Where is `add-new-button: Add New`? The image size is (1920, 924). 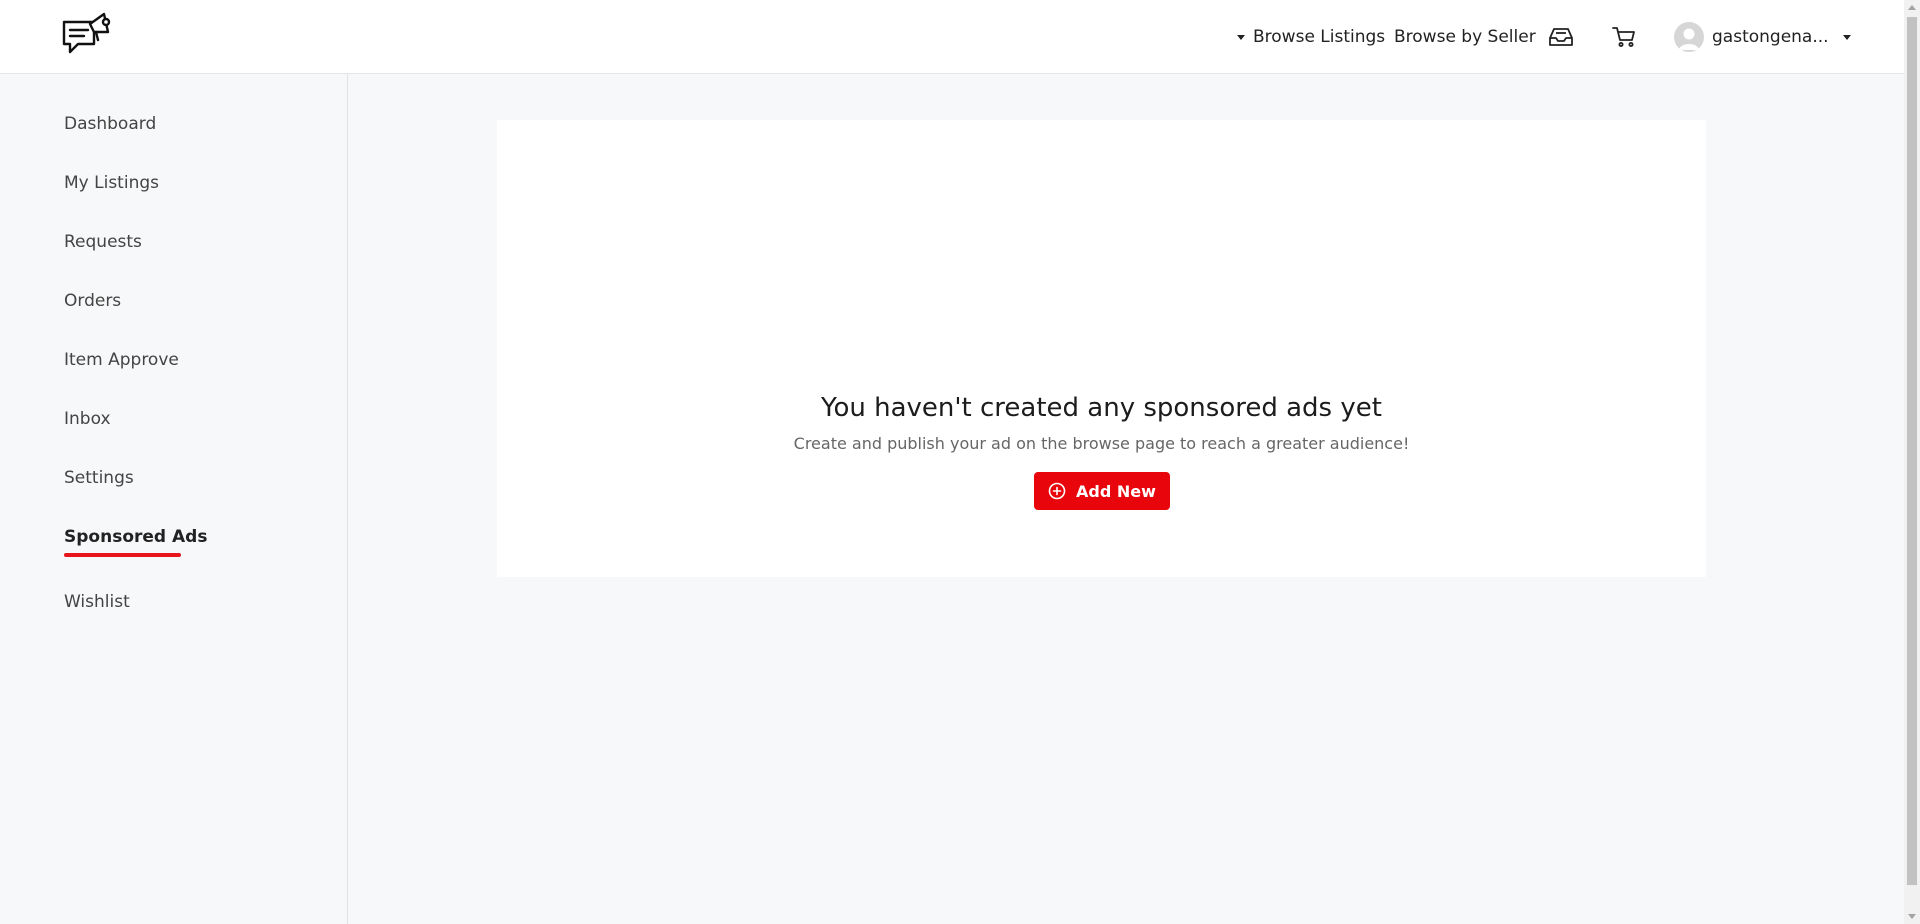
add-new-button: Add New is located at coordinates (1102, 491).